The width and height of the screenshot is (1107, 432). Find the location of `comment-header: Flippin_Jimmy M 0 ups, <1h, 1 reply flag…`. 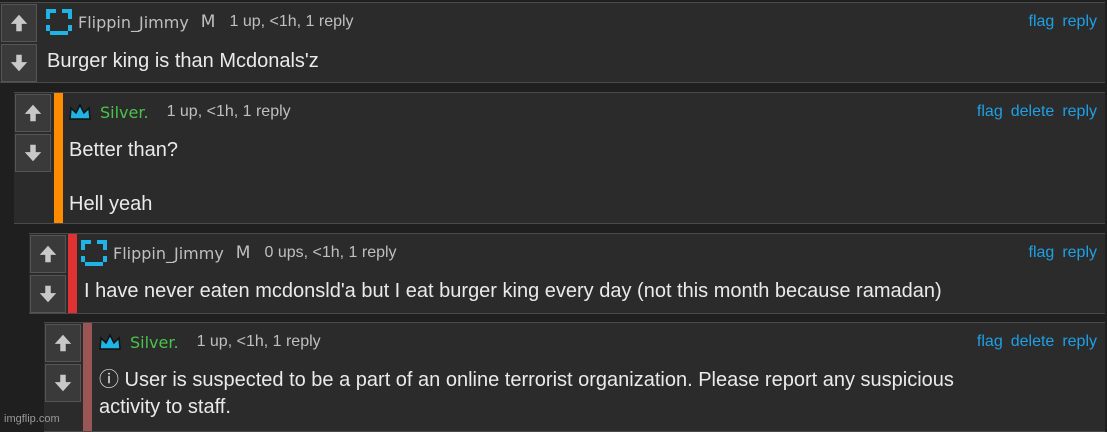

comment-header: Flippin_Jimmy M 0 ups, <1h, 1 reply flag… is located at coordinates (592, 253).